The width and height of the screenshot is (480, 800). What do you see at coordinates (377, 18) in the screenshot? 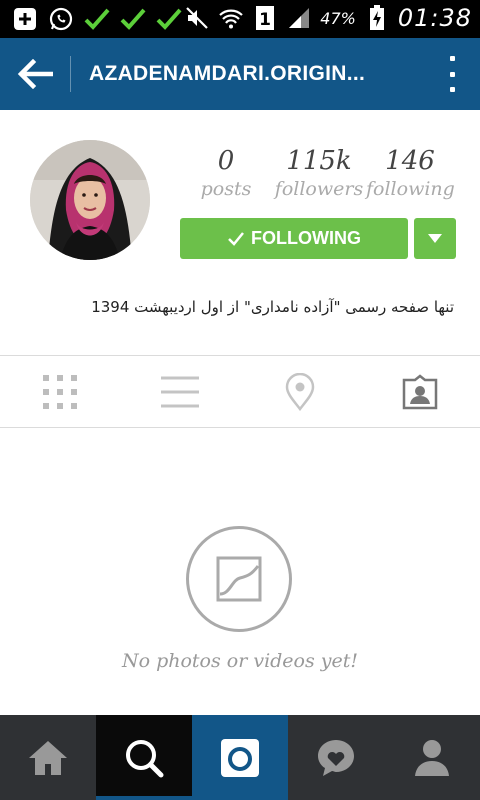
I see `battery-icon` at bounding box center [377, 18].